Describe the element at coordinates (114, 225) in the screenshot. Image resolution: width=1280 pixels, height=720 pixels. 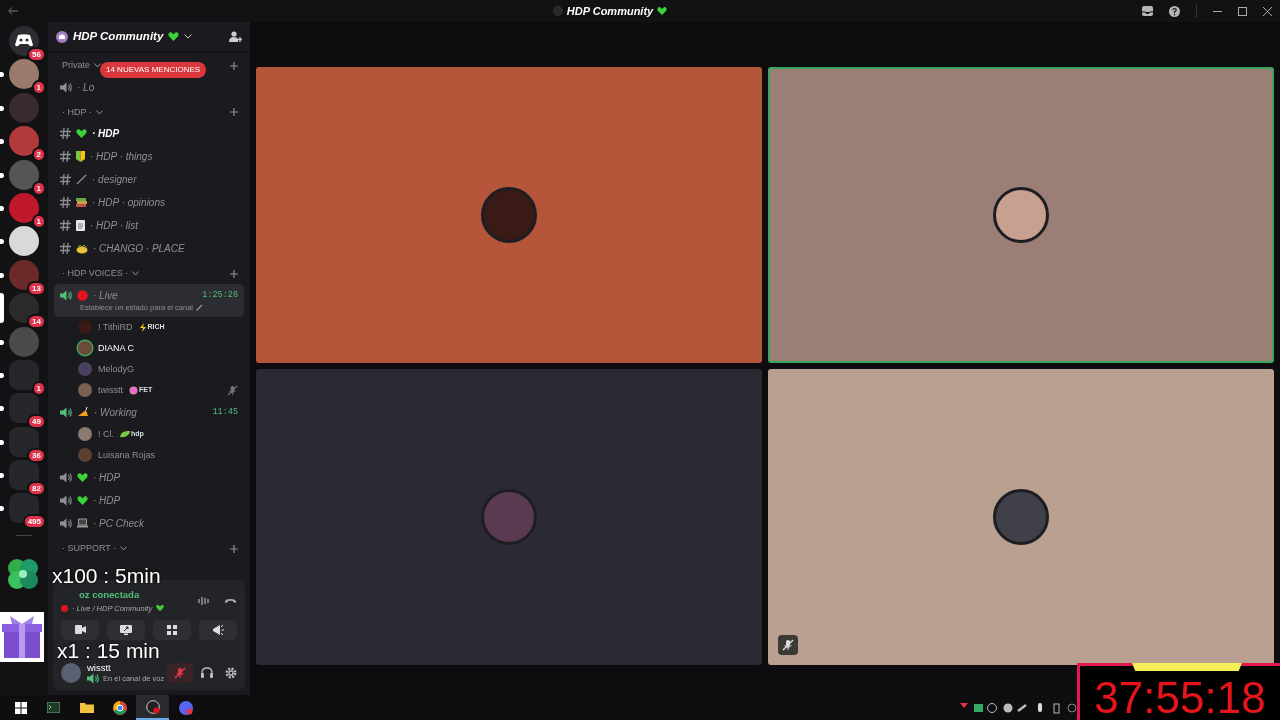
I see `channel-name: · HDP · list` at that location.